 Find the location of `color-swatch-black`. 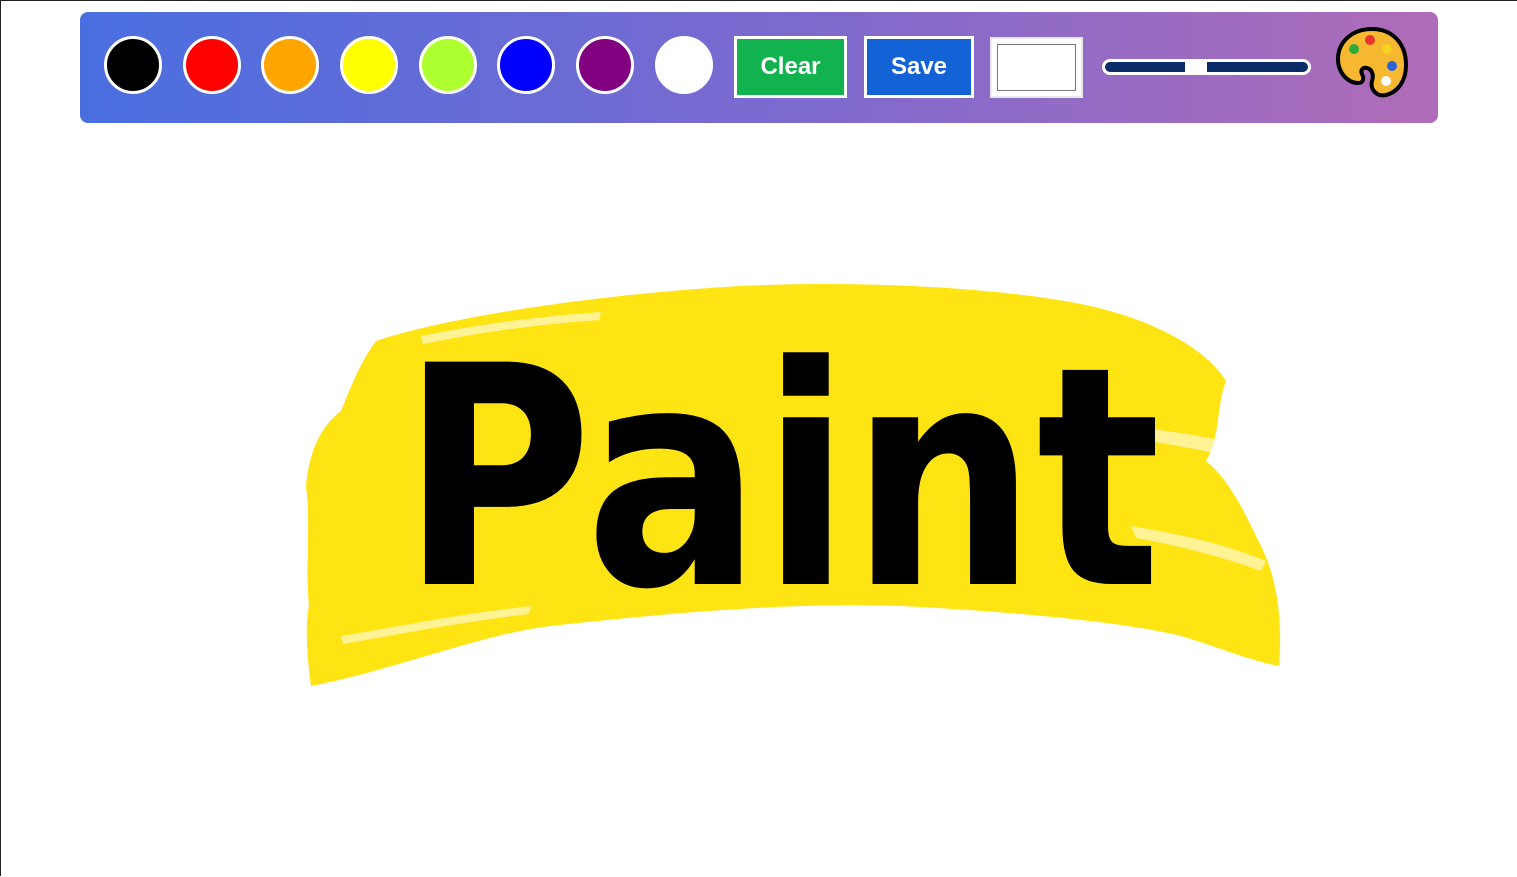

color-swatch-black is located at coordinates (133, 65).